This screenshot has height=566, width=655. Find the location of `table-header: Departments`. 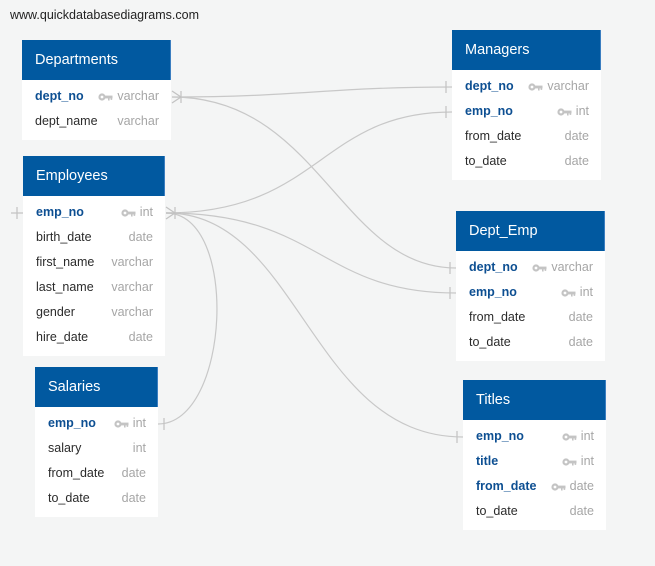

table-header: Departments is located at coordinates (96, 60).